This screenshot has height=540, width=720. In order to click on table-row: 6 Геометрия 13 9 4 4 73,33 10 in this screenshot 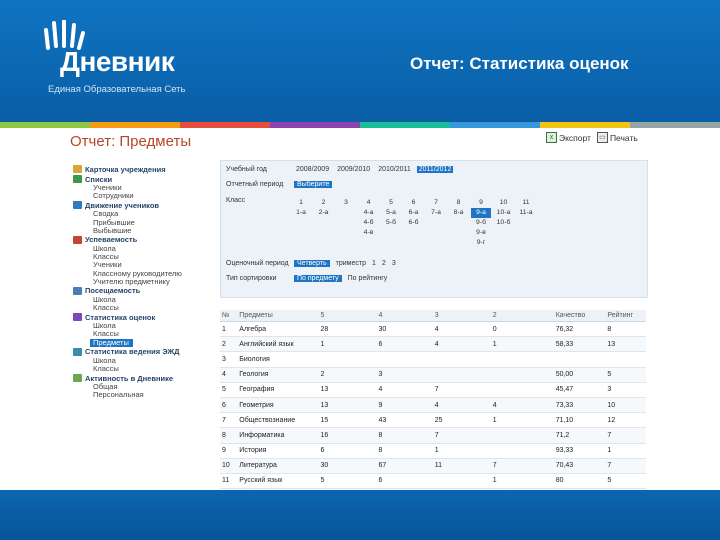, I will do `click(433, 405)`.